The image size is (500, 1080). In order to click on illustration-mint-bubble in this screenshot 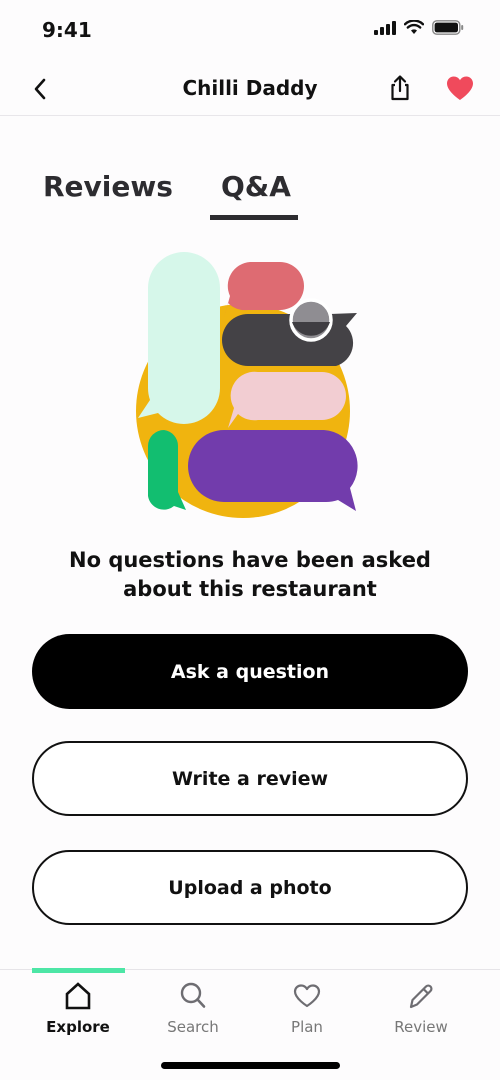, I will do `click(179, 338)`.